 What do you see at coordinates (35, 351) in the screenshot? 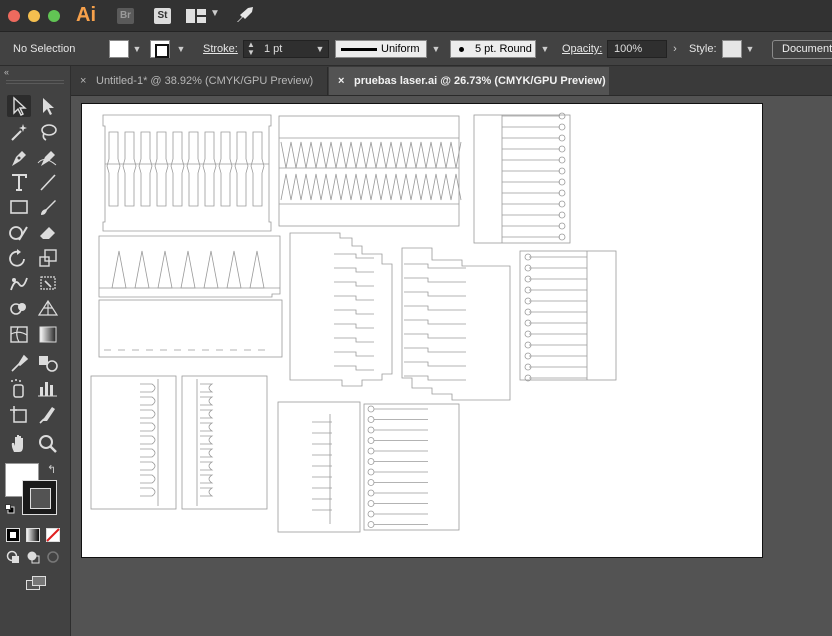
I see `tools-panel: « ↰` at bounding box center [35, 351].